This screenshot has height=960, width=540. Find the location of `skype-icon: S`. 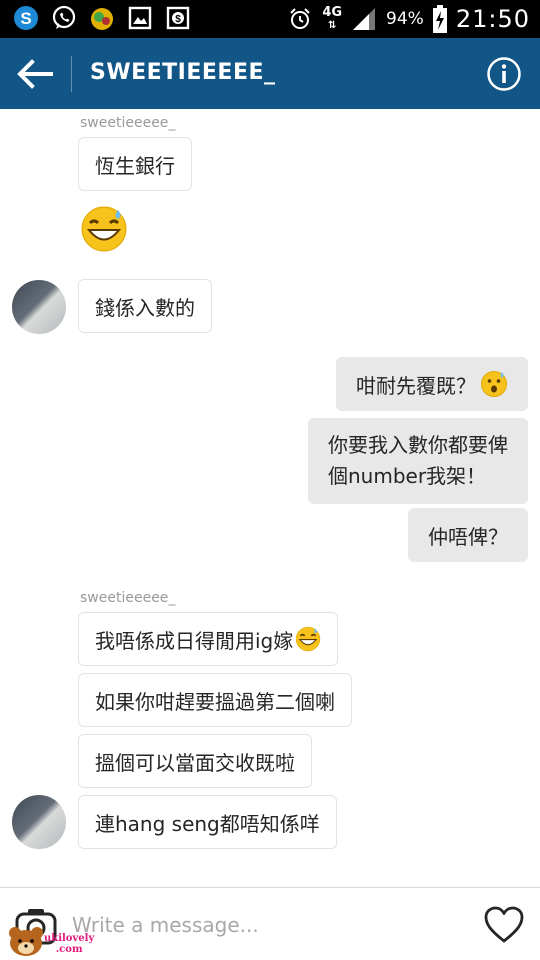

skype-icon: S is located at coordinates (26, 18).